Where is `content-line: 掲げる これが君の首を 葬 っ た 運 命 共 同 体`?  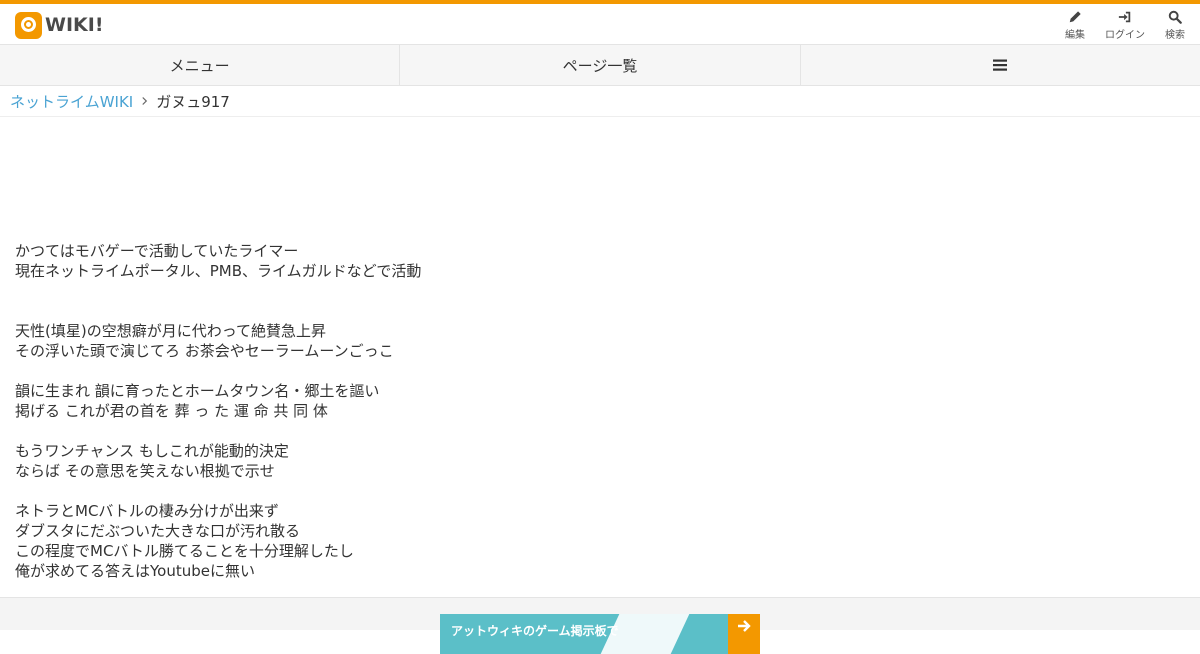
content-line: 掲げる これが君の首を 葬 っ た 運 命 共 同 体 is located at coordinates (171, 411).